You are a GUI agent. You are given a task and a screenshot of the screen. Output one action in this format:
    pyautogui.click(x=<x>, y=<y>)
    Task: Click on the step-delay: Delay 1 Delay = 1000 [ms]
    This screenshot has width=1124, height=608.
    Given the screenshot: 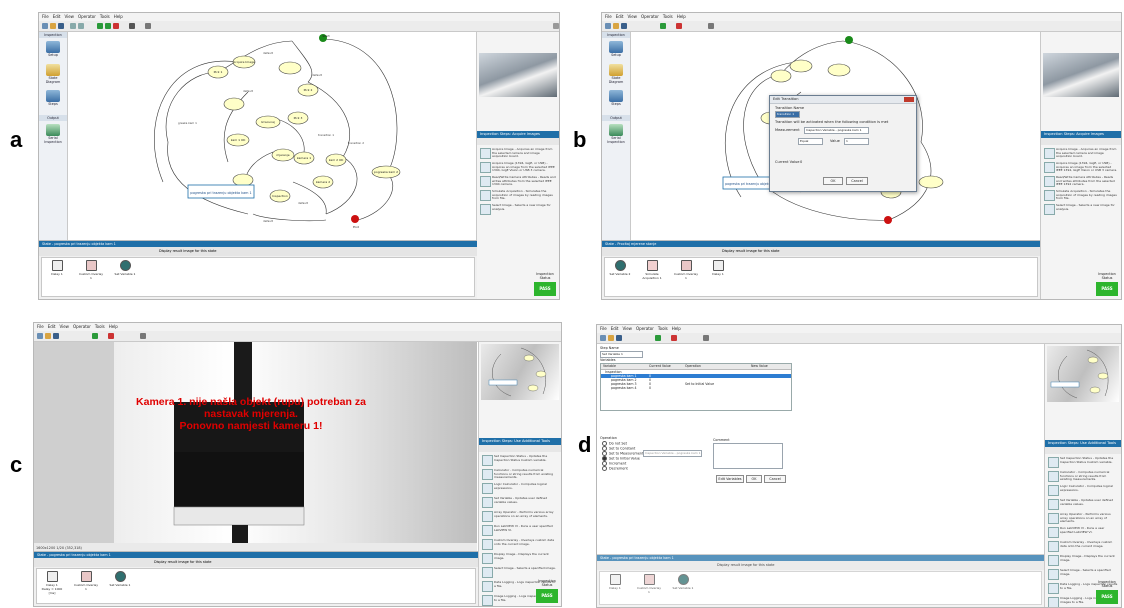 What is the action you would take?
    pyautogui.click(x=52, y=583)
    